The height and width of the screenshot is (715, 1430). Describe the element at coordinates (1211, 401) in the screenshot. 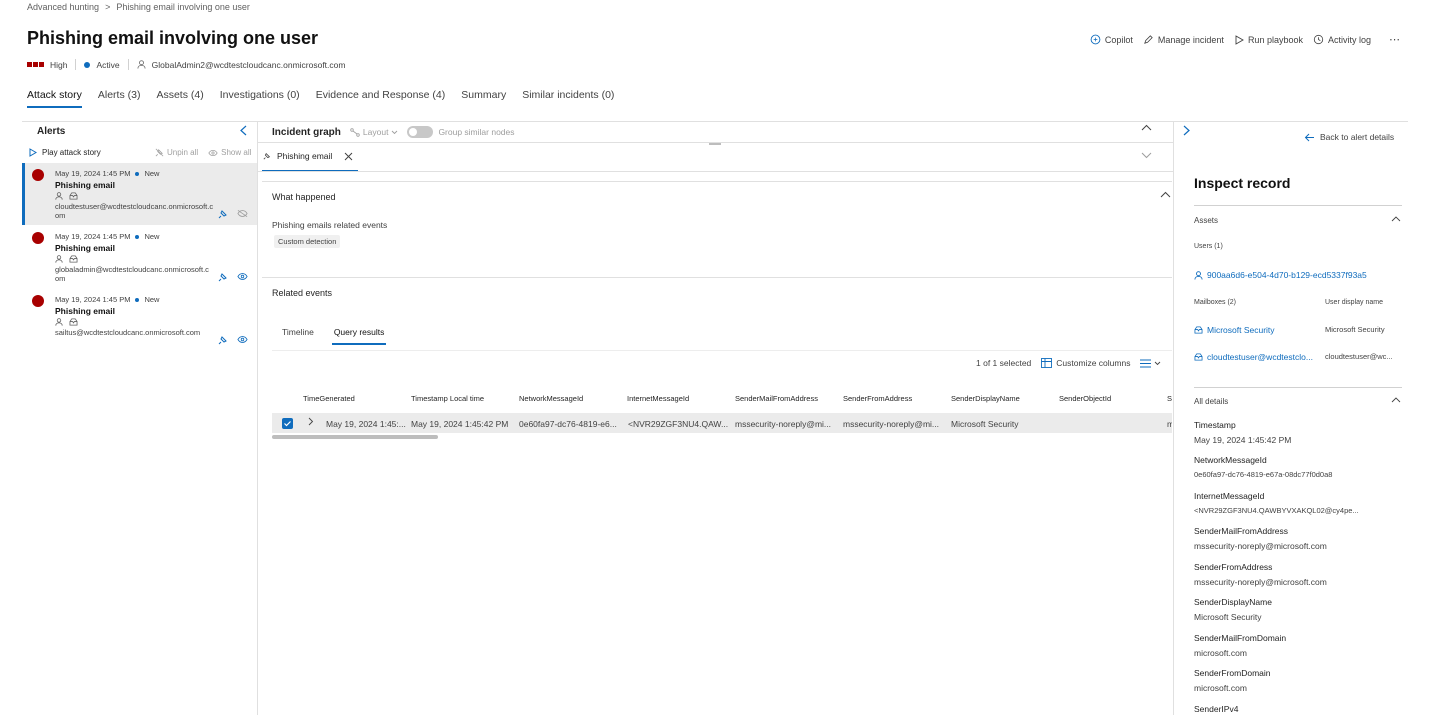

I see `all-details-section-header: All details` at that location.